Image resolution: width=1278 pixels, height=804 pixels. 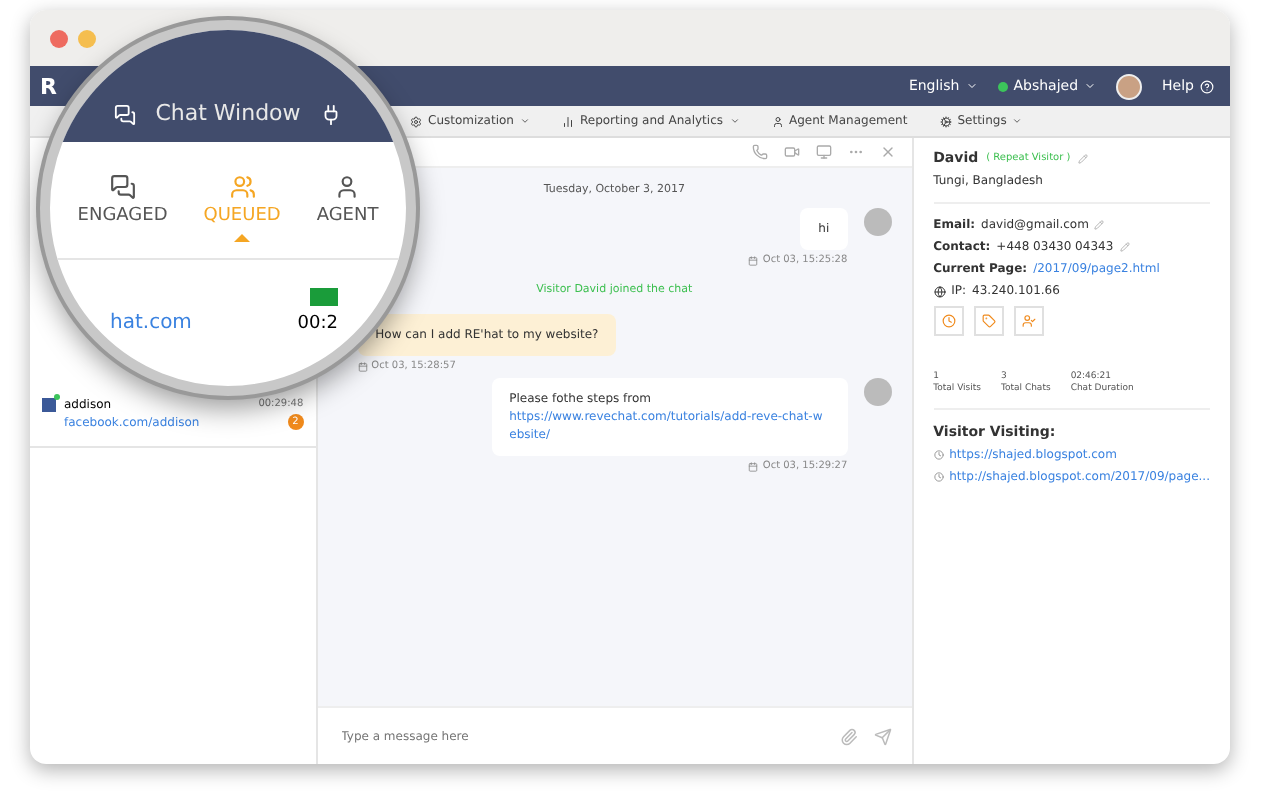 I want to click on video-icon, so click(x=791, y=152).